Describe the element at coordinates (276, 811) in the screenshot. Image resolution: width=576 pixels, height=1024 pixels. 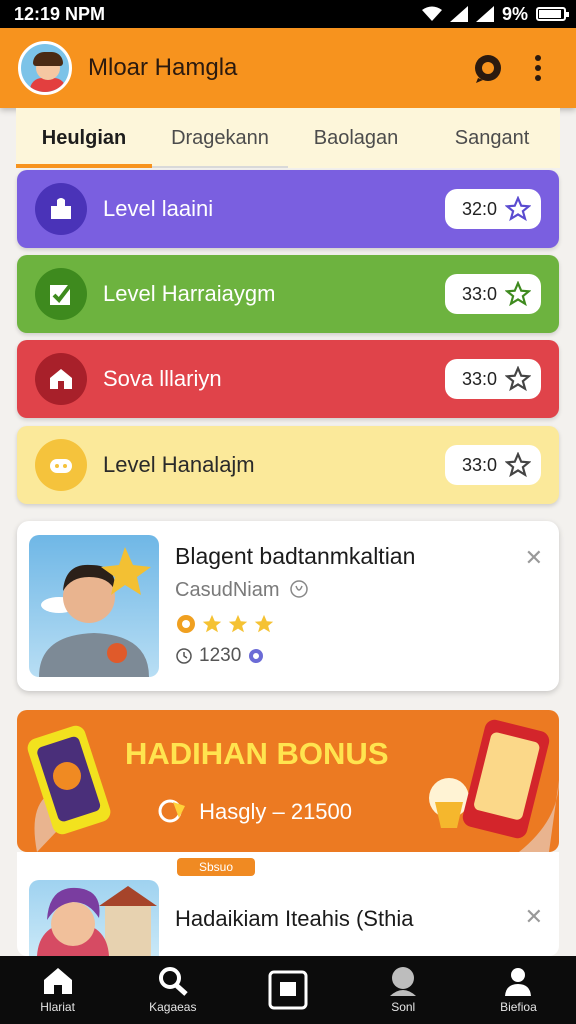
I see `bonus-subtitle-text: Hasgly – 21500` at that location.